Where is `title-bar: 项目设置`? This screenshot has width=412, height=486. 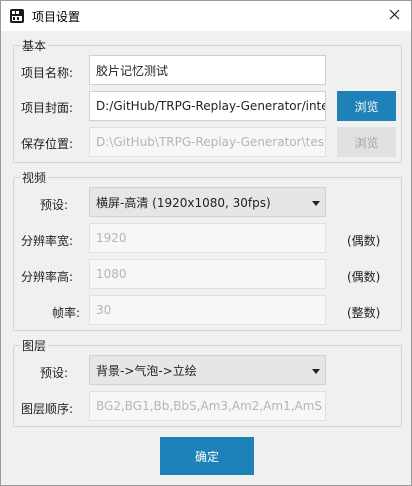 title-bar: 项目设置 is located at coordinates (206, 16).